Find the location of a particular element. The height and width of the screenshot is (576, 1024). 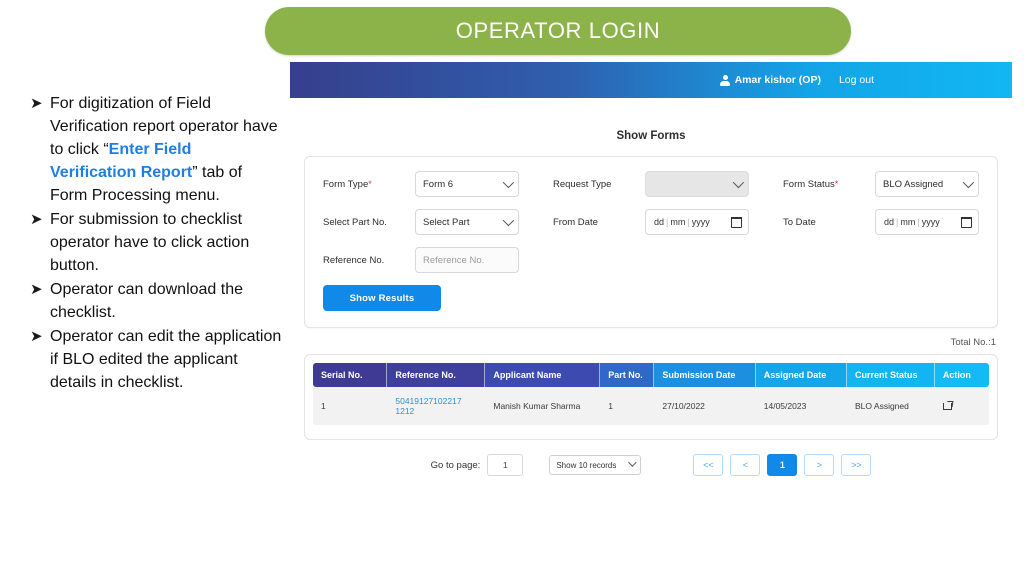

records-per-page-select: Show 10 records is located at coordinates (595, 465).